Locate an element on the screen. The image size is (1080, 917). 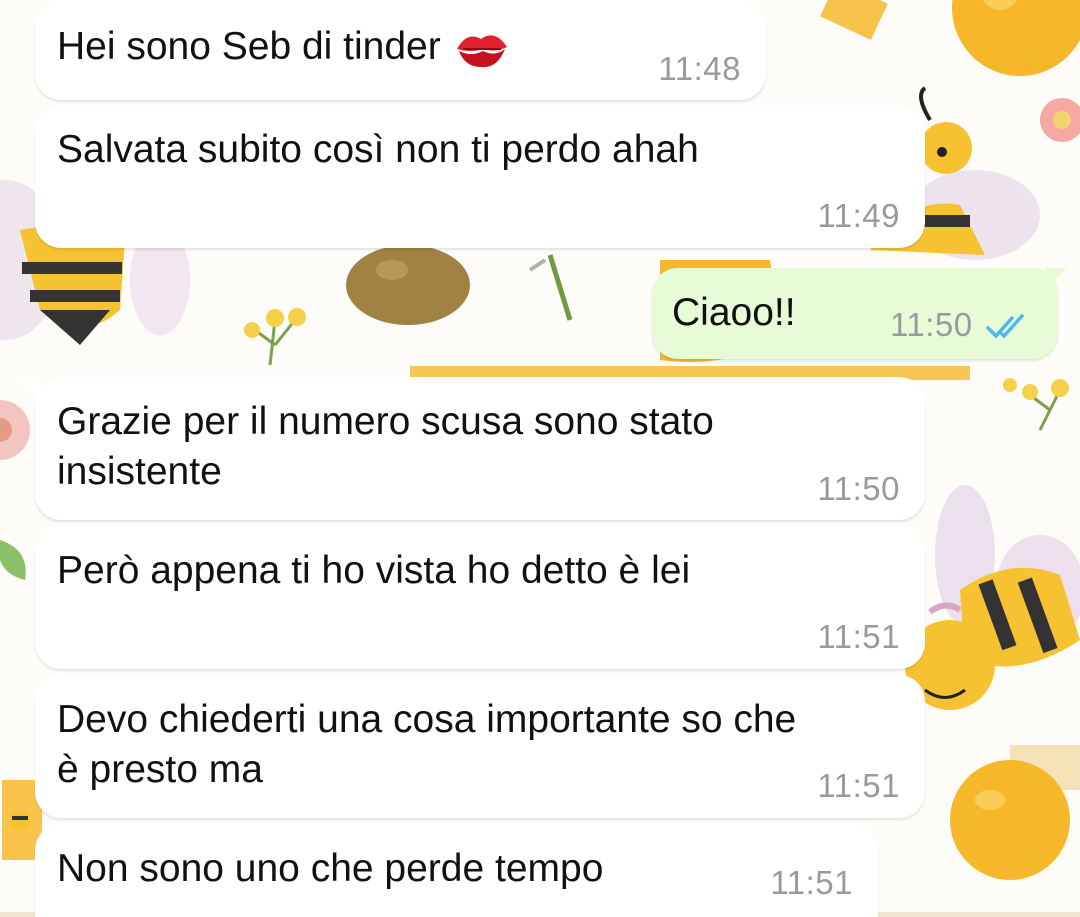
message-bubble-incoming: Hei sono Seb di tinder 11:48 is located at coordinates (400, 50).